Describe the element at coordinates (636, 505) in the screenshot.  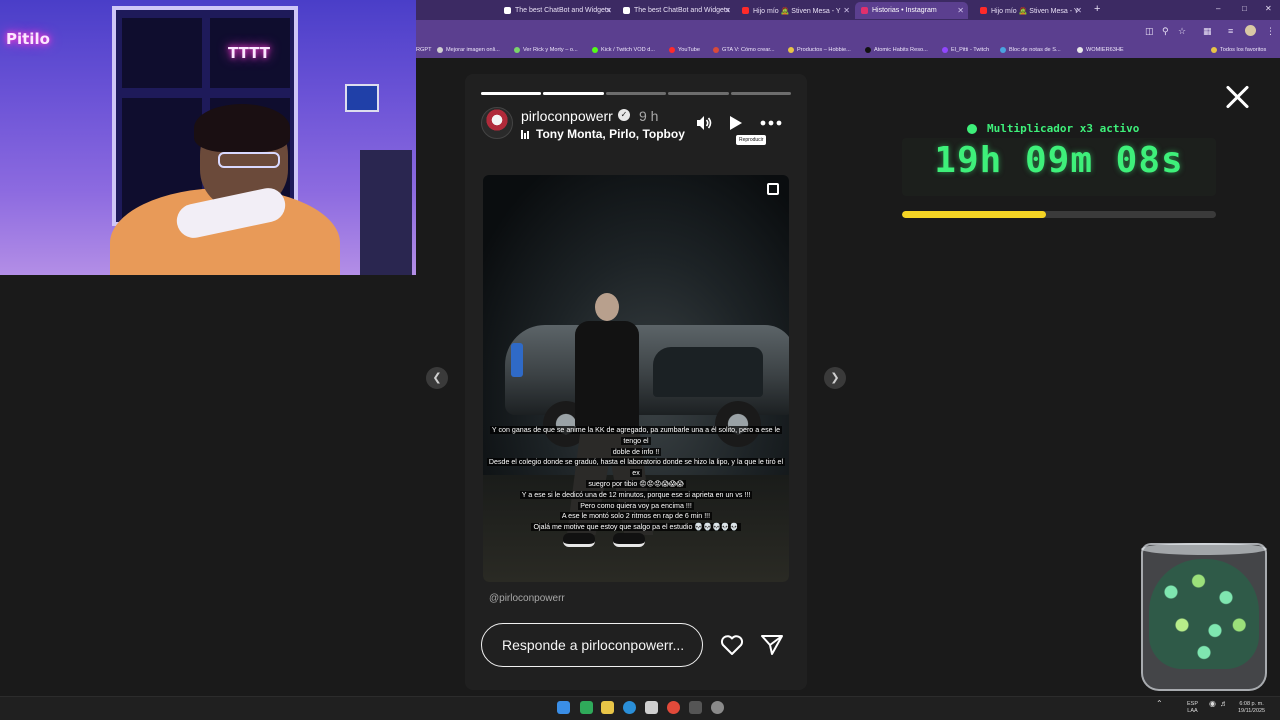
I see `caption-line: Pero como quiera voy pa encima !!!` at that location.